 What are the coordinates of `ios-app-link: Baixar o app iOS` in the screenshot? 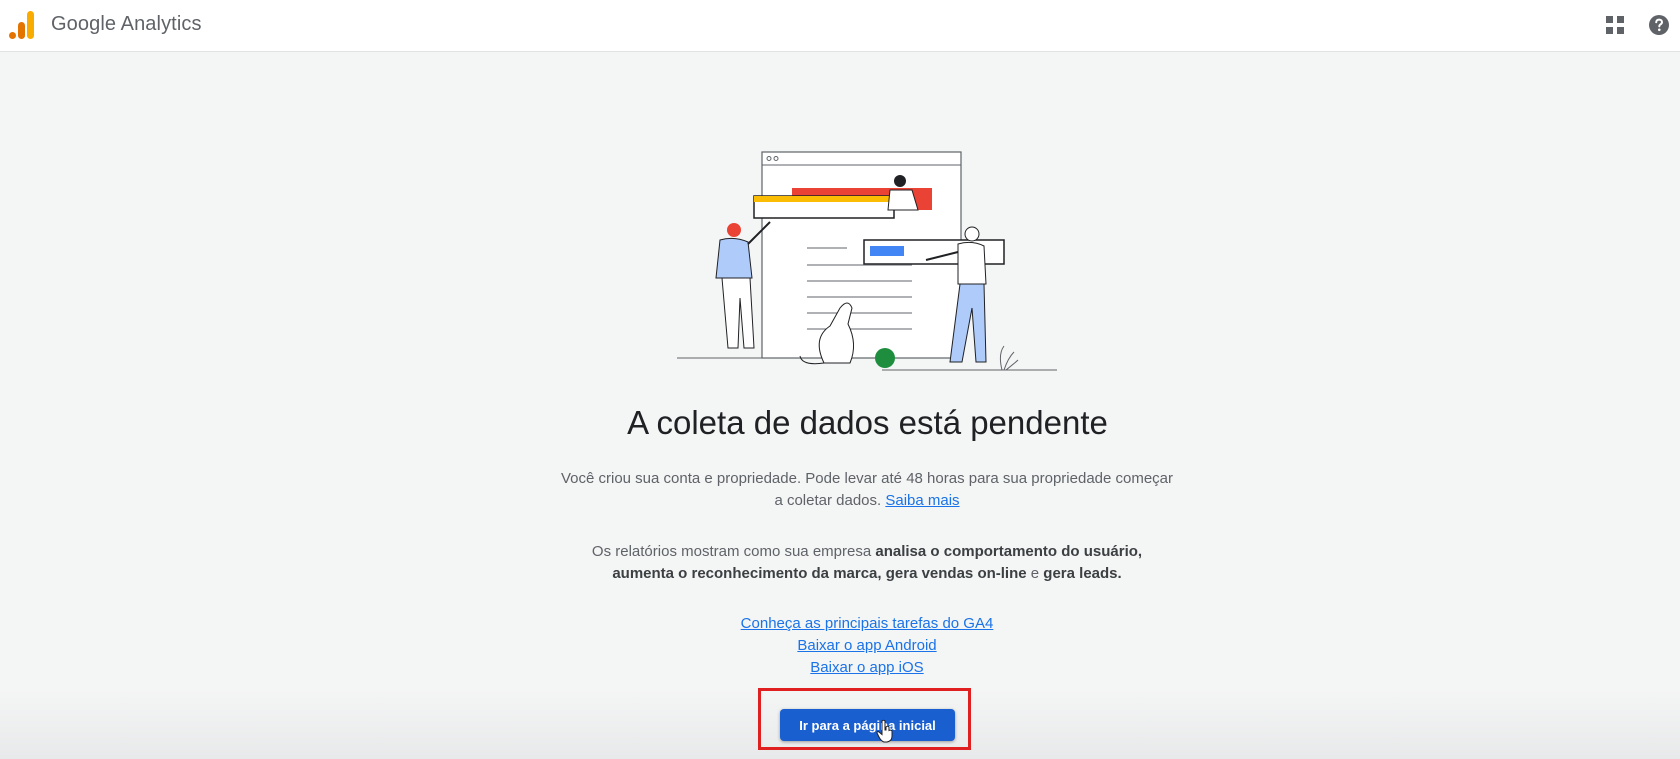 It's located at (867, 668).